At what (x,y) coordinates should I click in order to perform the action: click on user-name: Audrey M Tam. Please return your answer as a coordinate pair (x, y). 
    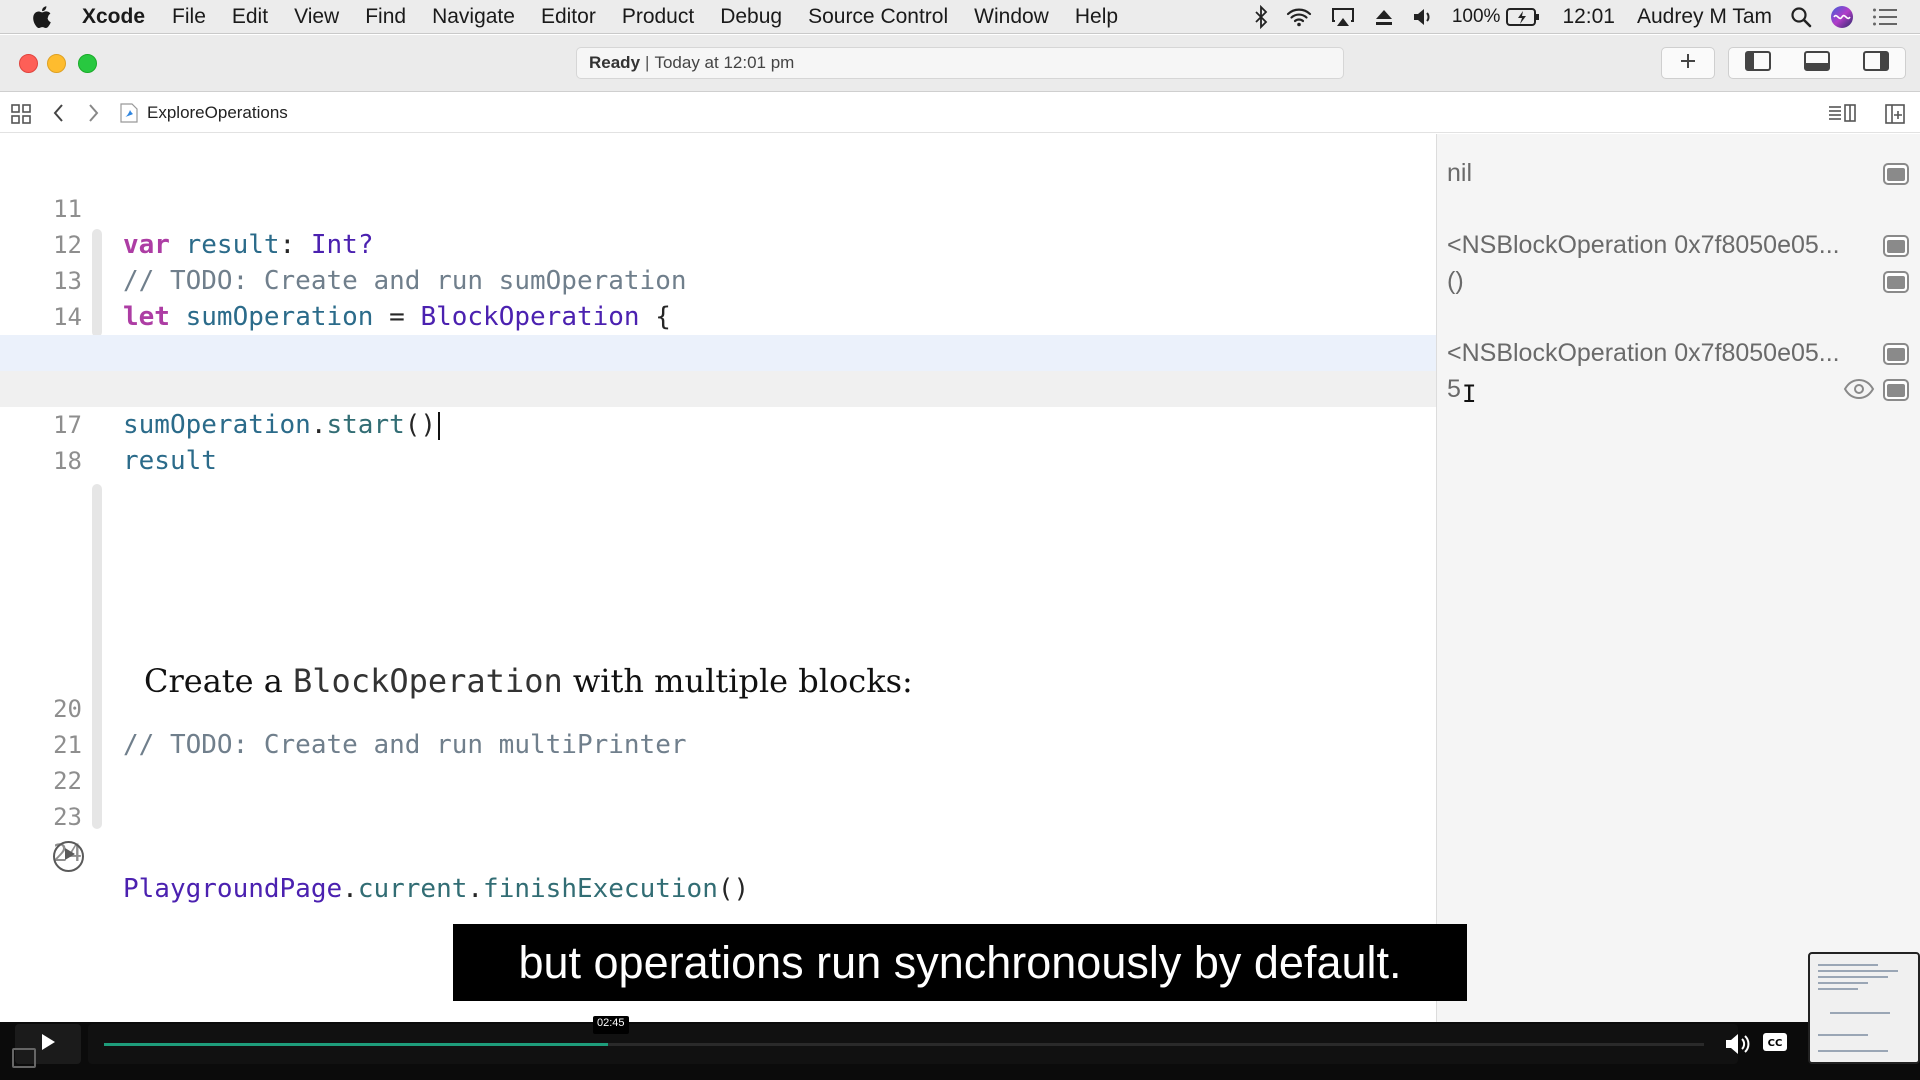
    Looking at the image, I should click on (1704, 17).